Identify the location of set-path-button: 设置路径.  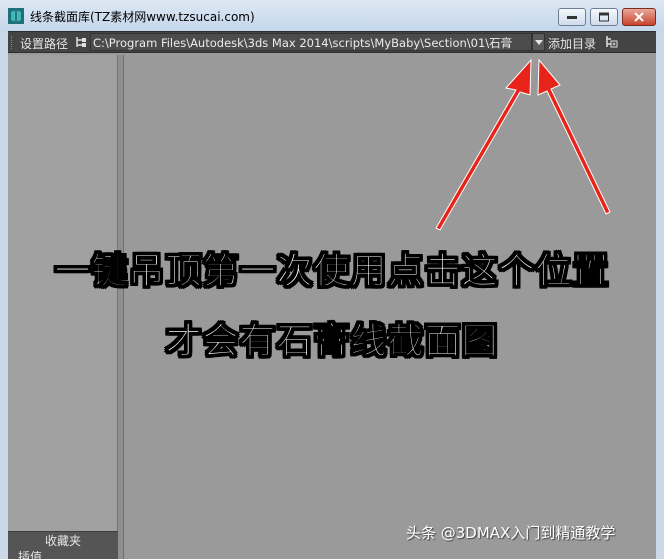
(44, 43).